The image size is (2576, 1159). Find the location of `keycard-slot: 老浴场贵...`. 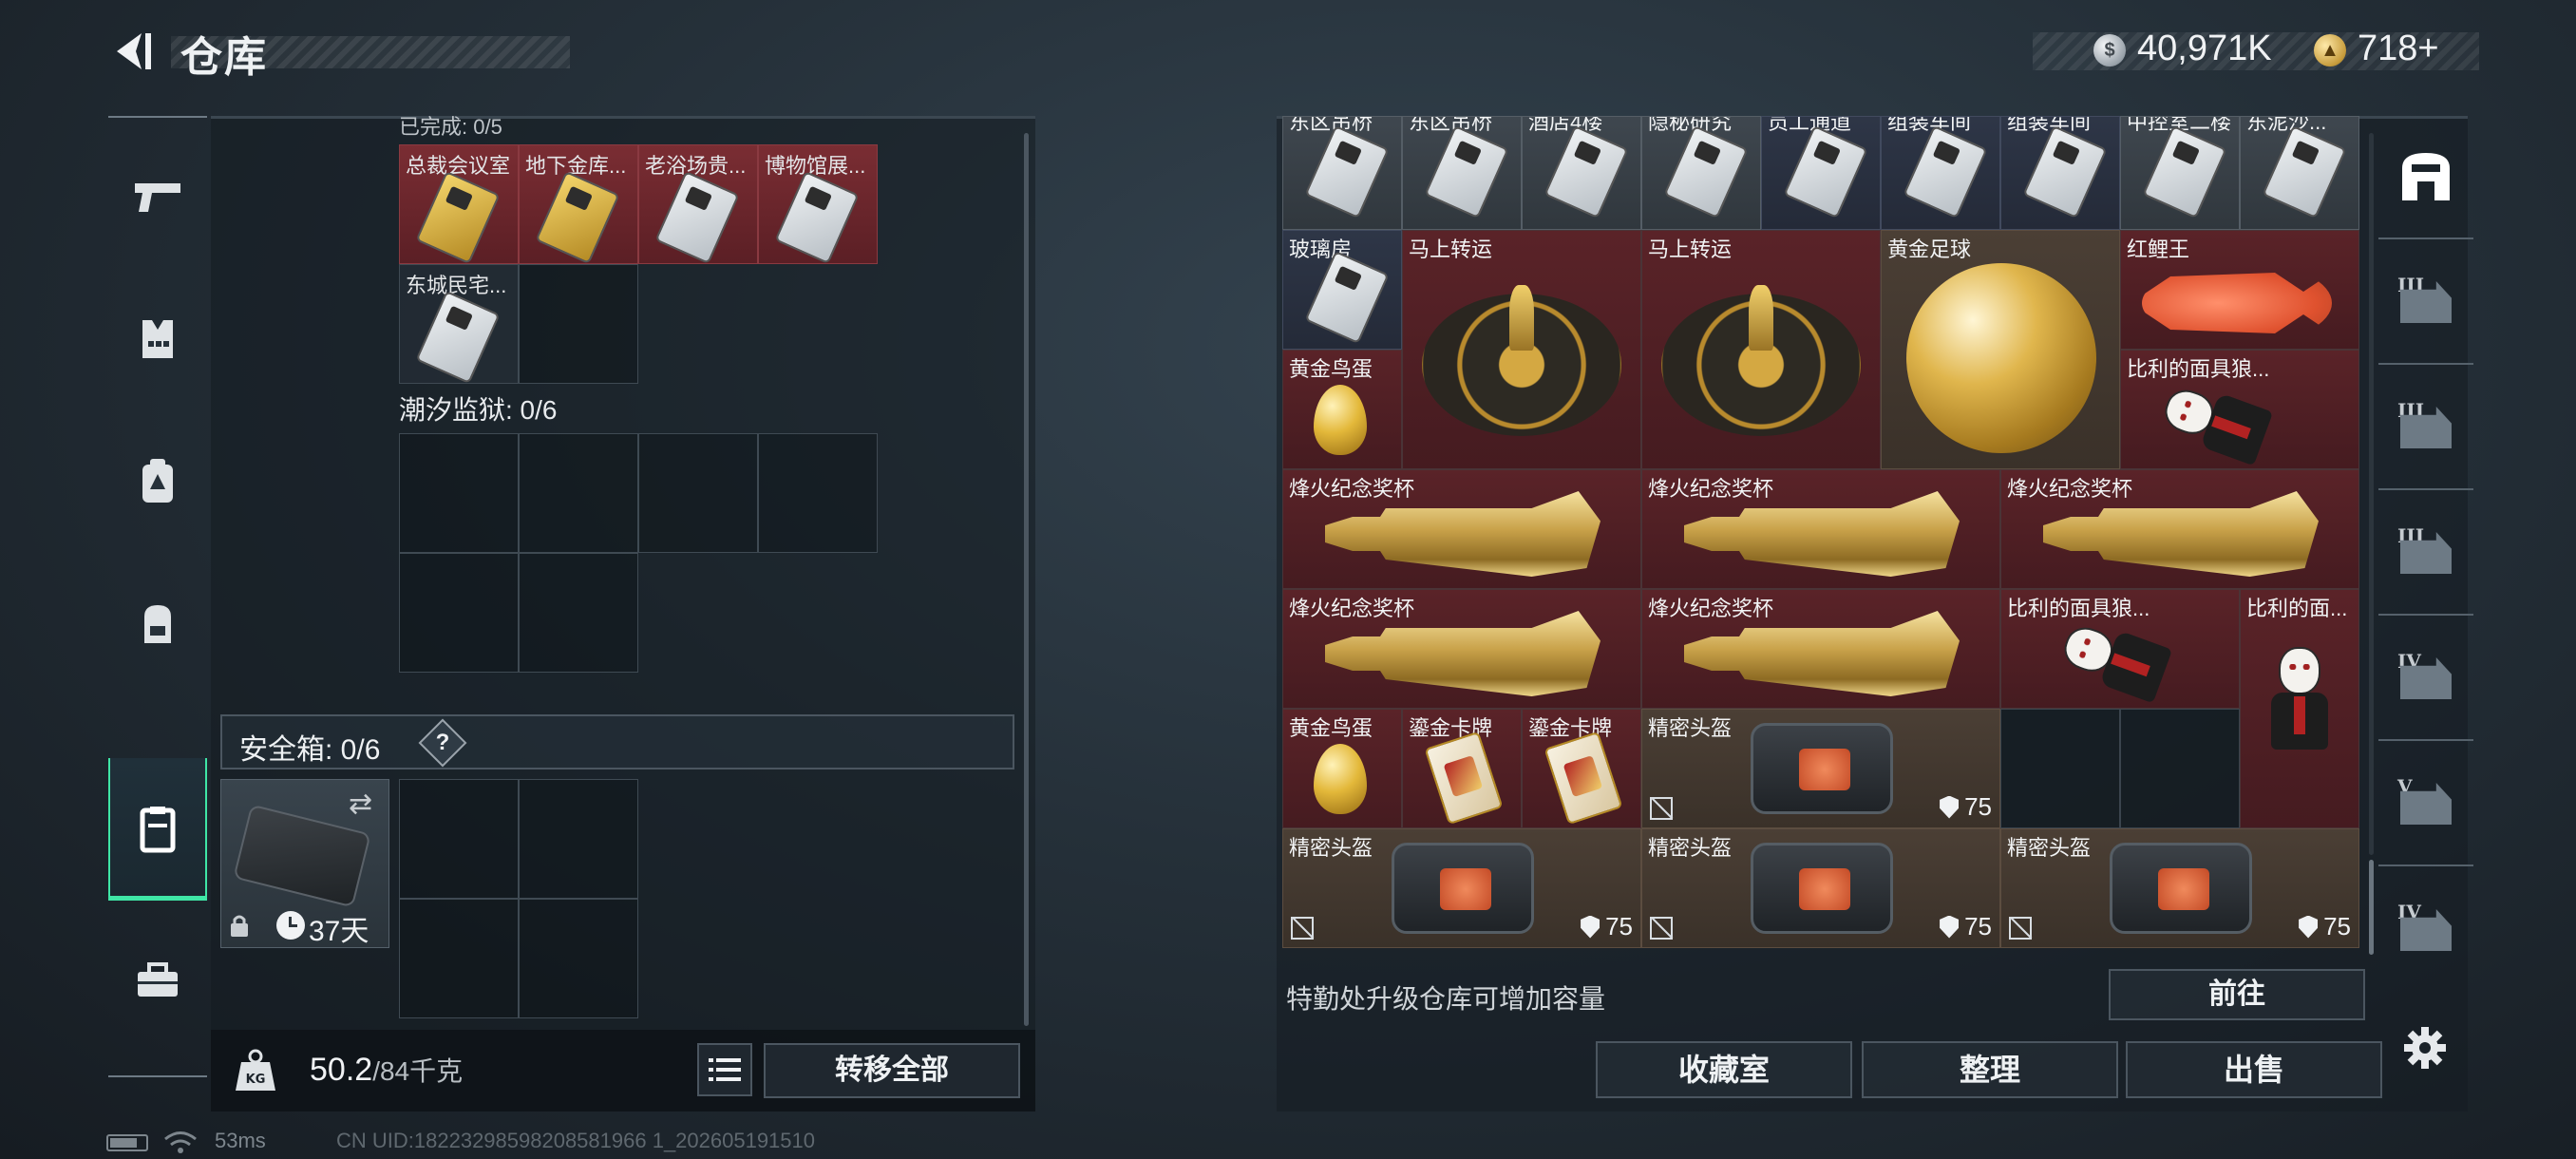

keycard-slot: 老浴场贵... is located at coordinates (698, 204).